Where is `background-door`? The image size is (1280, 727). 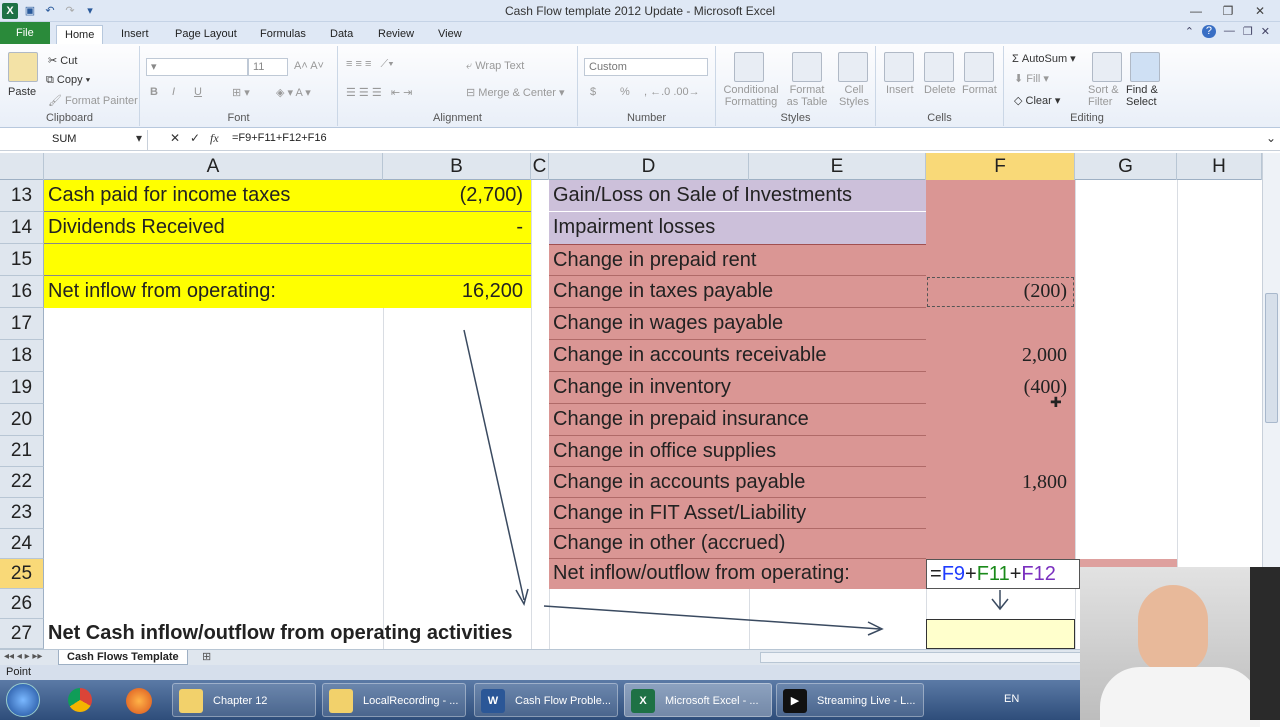
background-door is located at coordinates (1265, 643).